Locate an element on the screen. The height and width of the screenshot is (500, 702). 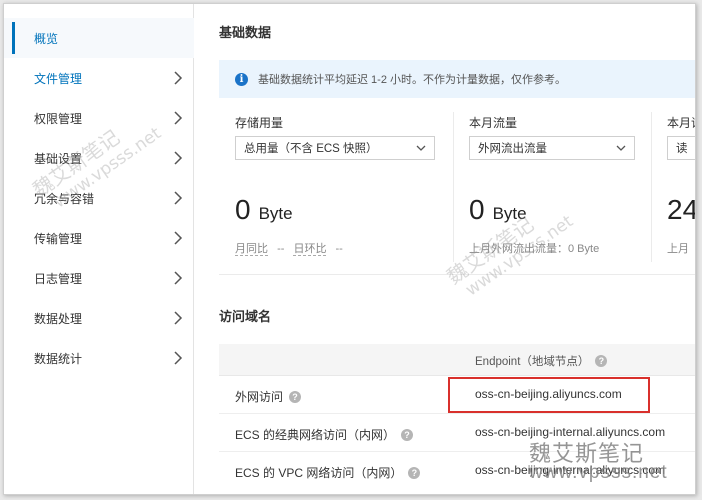
select-value: 外网流出流量 is located at coordinates (512, 149).